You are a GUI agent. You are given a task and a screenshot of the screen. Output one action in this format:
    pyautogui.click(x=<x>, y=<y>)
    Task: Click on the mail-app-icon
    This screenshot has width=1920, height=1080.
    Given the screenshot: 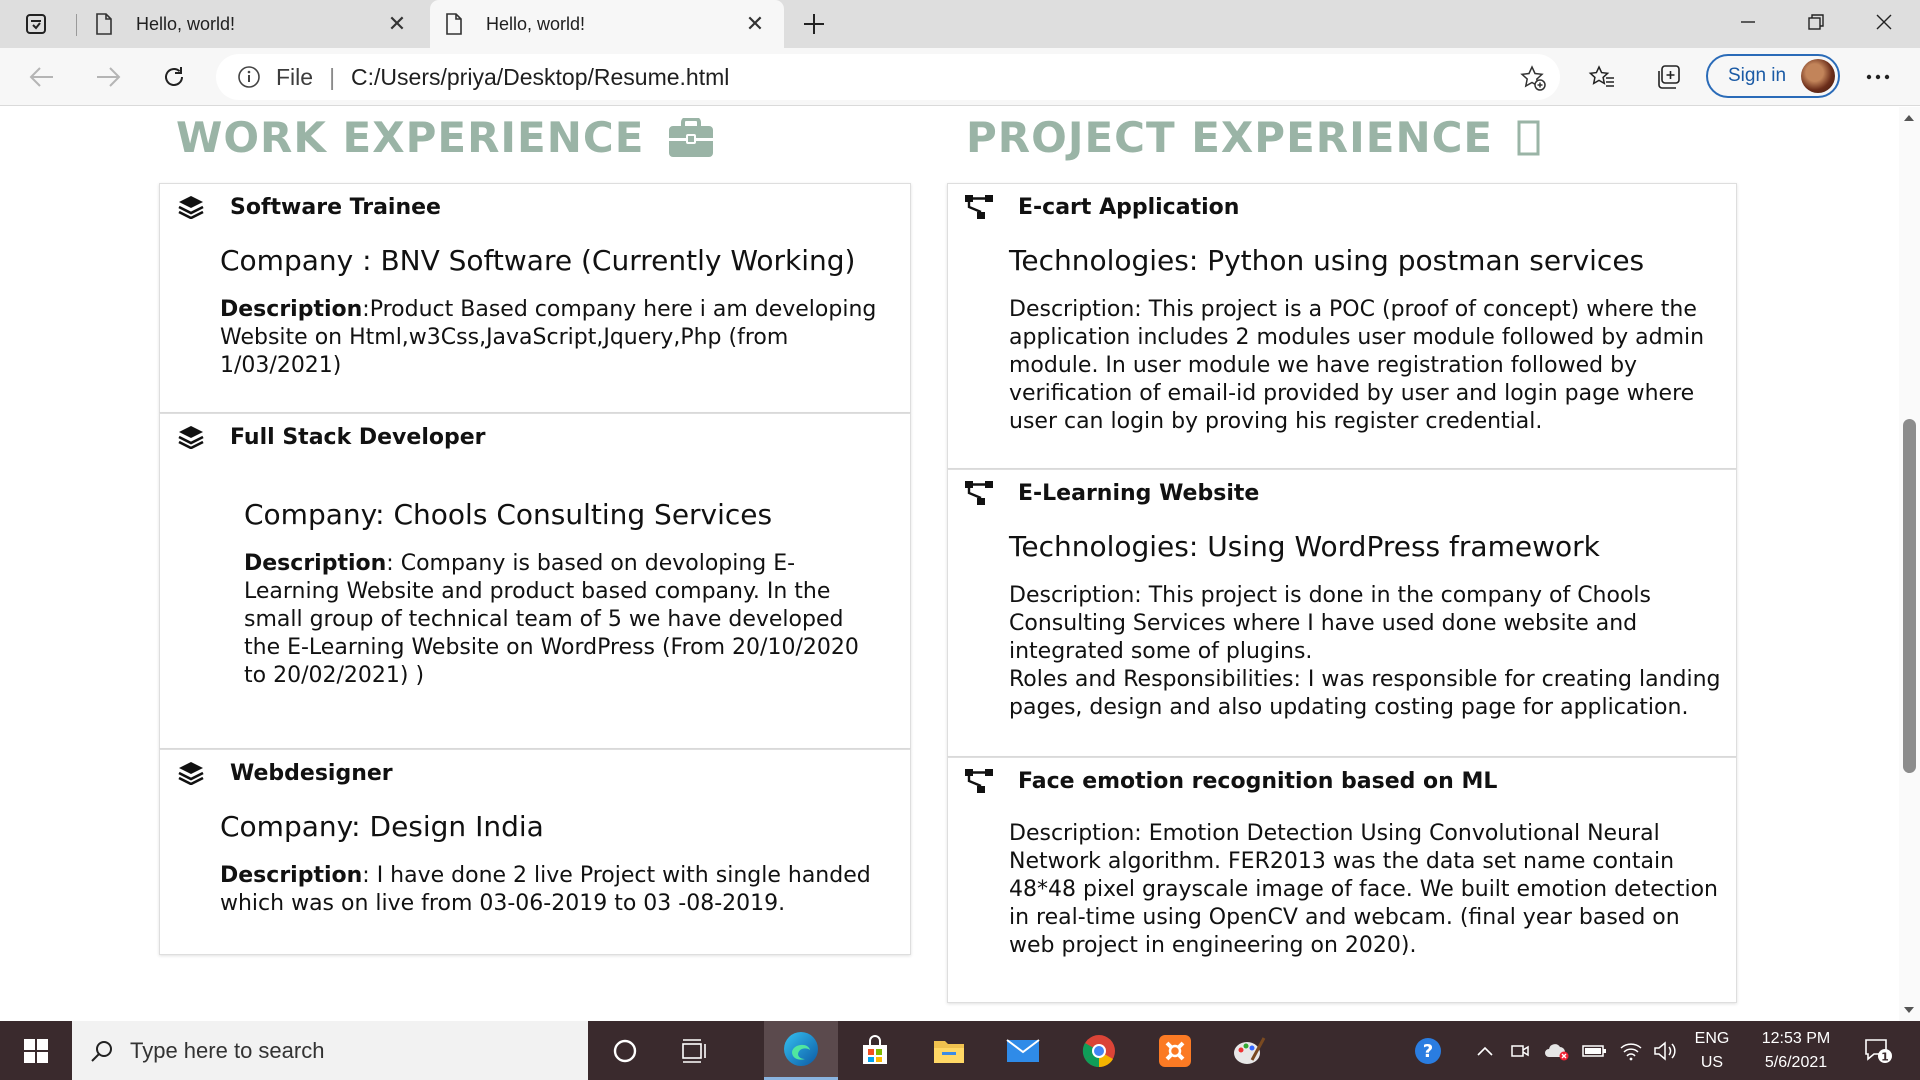 What is the action you would take?
    pyautogui.click(x=1023, y=1050)
    